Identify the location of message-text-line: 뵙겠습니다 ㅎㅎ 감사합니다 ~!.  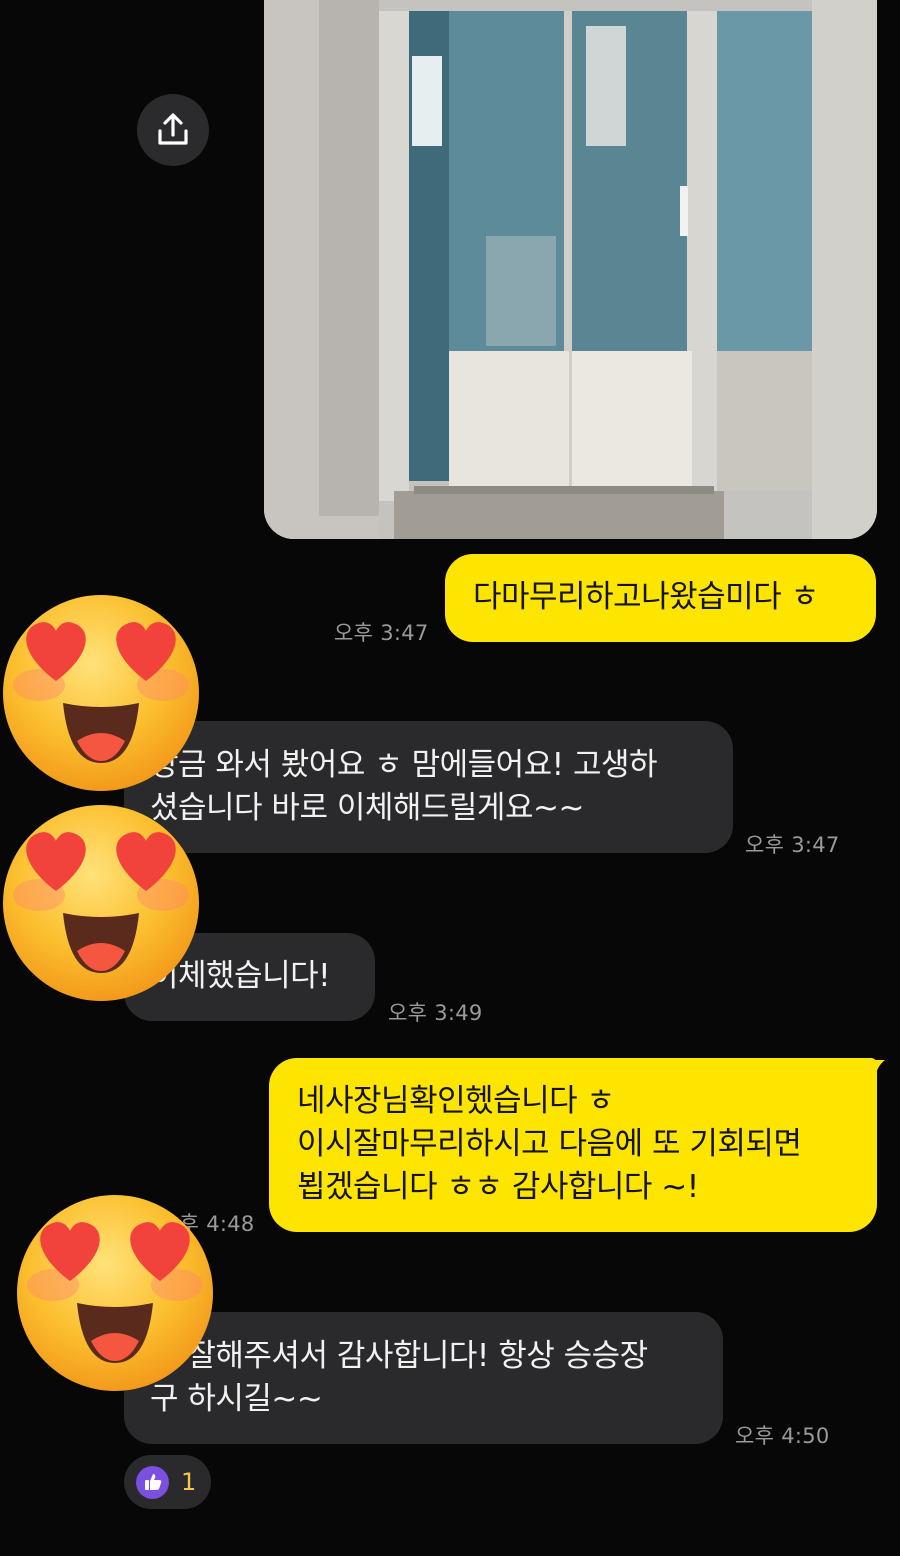
(498, 1187).